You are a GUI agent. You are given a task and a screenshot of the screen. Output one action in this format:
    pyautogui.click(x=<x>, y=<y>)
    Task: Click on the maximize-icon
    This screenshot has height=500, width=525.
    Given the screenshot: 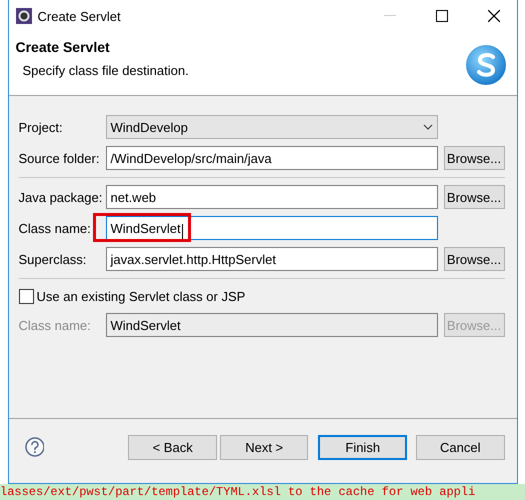 What is the action you would take?
    pyautogui.click(x=442, y=16)
    